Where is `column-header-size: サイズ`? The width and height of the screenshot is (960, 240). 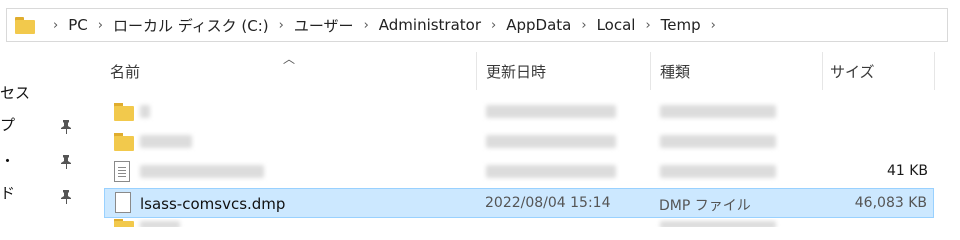
column-header-size: サイズ is located at coordinates (879, 71).